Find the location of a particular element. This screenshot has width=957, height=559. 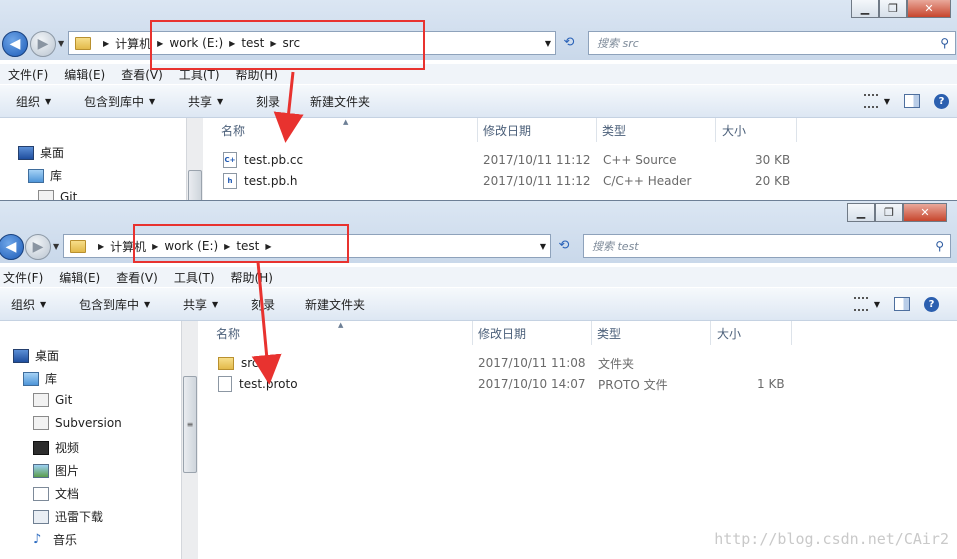

annotation-arrow-bottom is located at coordinates (266, 323).